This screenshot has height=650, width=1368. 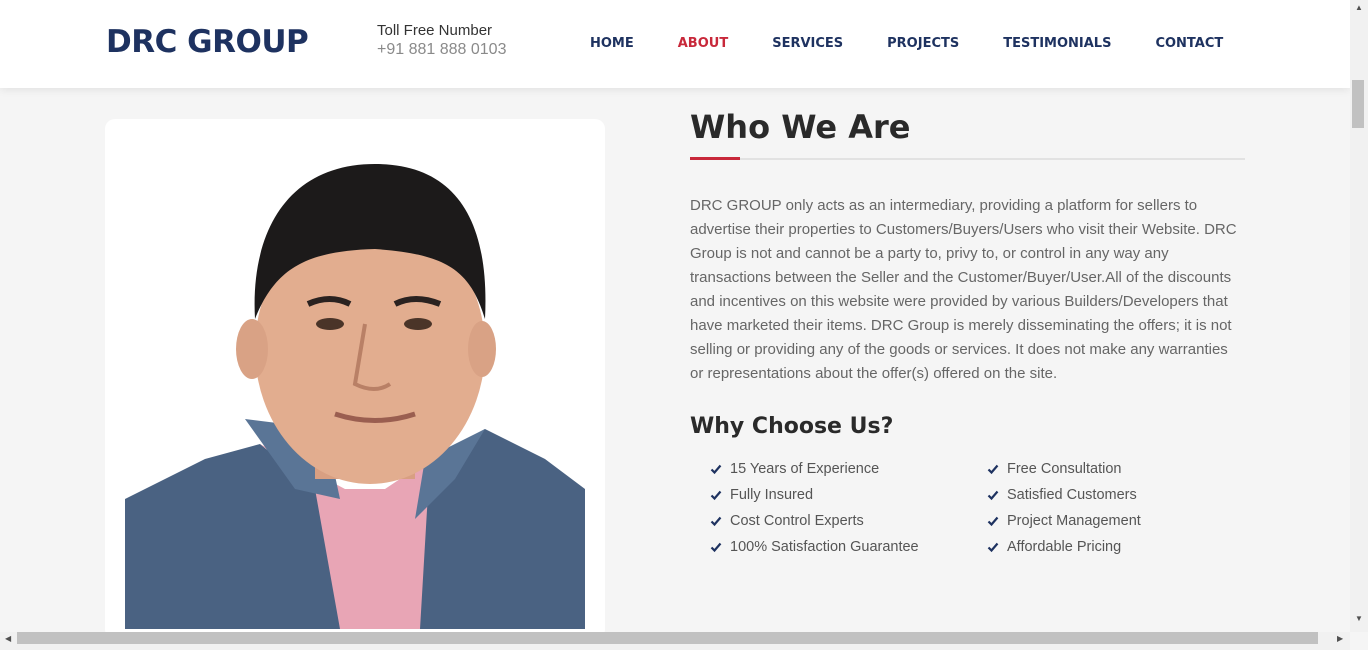 What do you see at coordinates (441, 50) in the screenshot?
I see `toll-free-number: +91 881 888 0103` at bounding box center [441, 50].